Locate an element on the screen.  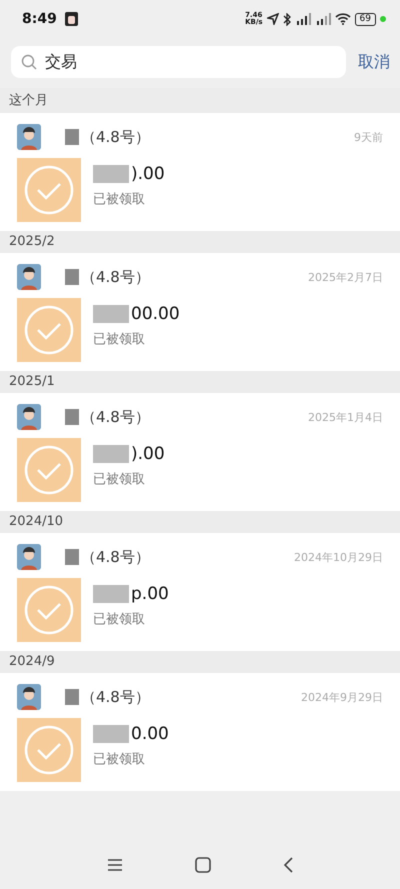
transaction-time: 2025年2月7日 is located at coordinates (345, 277).